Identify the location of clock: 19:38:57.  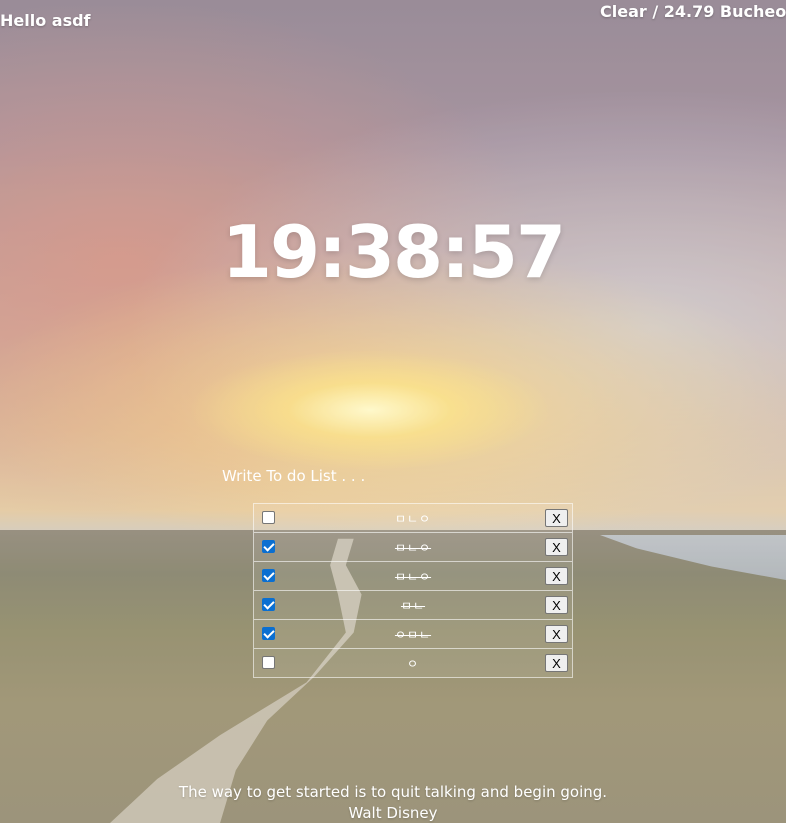
(393, 252).